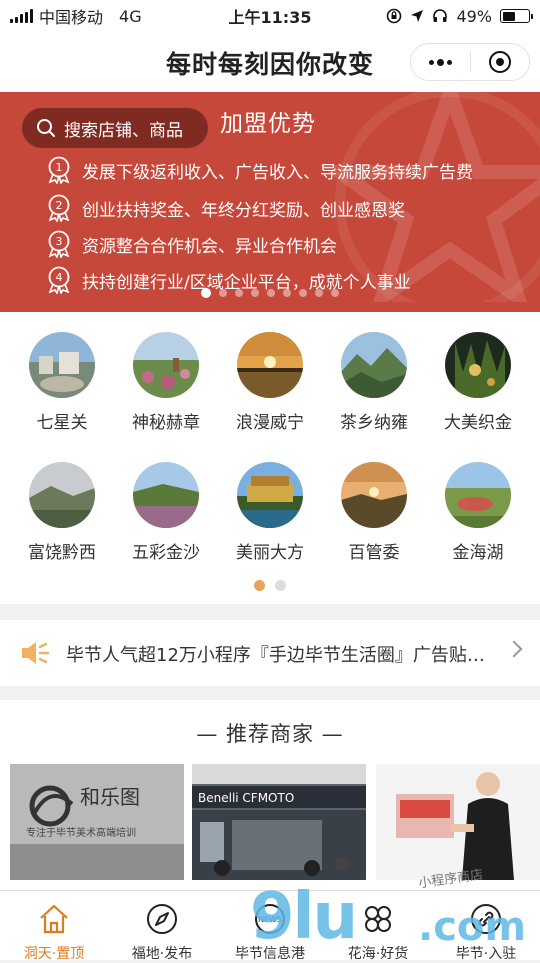 This screenshot has height=963, width=540. I want to click on search-placeholder: 搜索店铺、商品, so click(123, 130).